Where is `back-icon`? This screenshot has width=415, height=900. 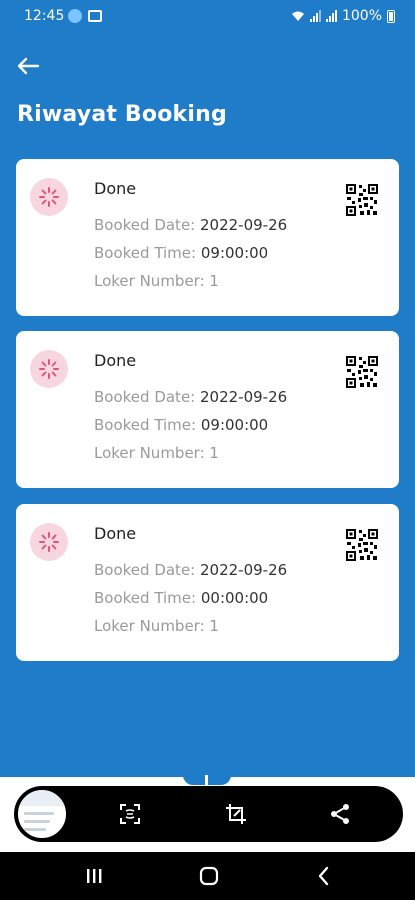 back-icon is located at coordinates (324, 876).